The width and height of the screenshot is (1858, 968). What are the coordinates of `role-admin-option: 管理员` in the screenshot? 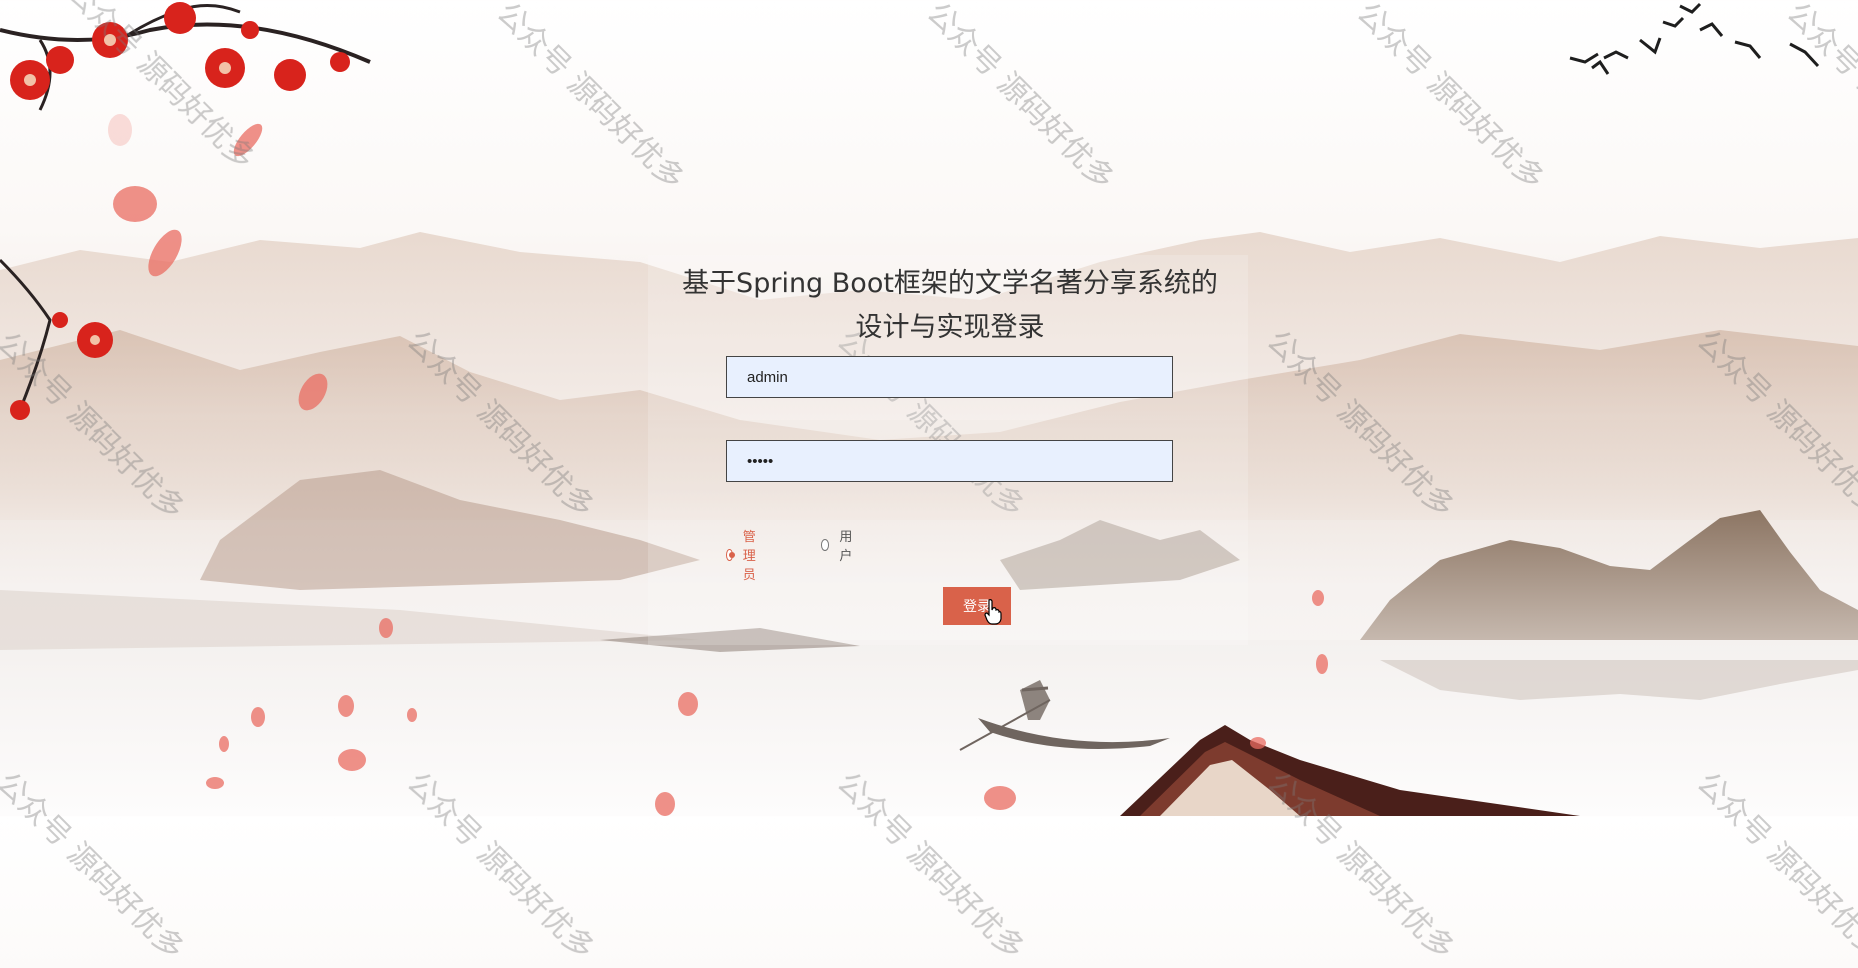 It's located at (743, 554).